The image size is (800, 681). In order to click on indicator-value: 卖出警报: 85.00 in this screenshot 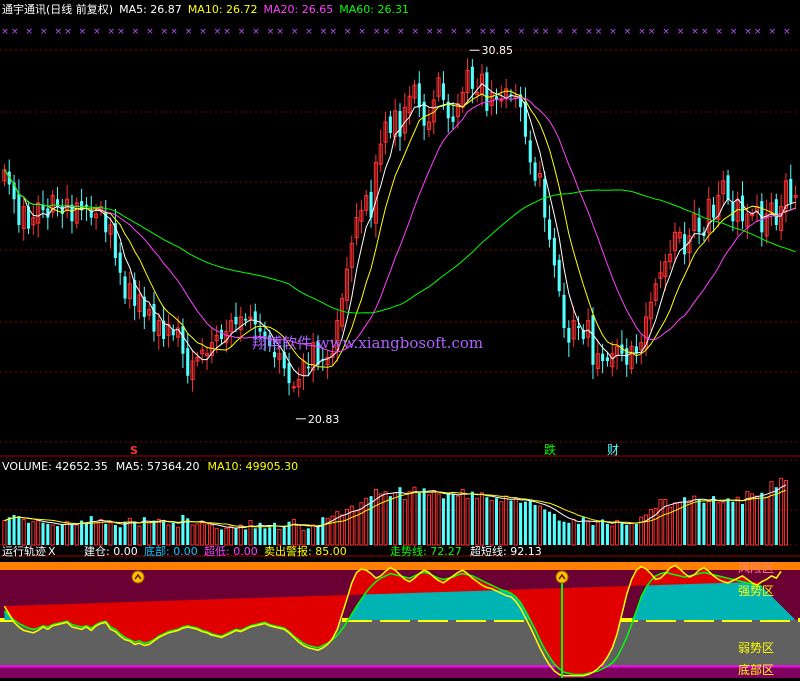, I will do `click(305, 551)`.